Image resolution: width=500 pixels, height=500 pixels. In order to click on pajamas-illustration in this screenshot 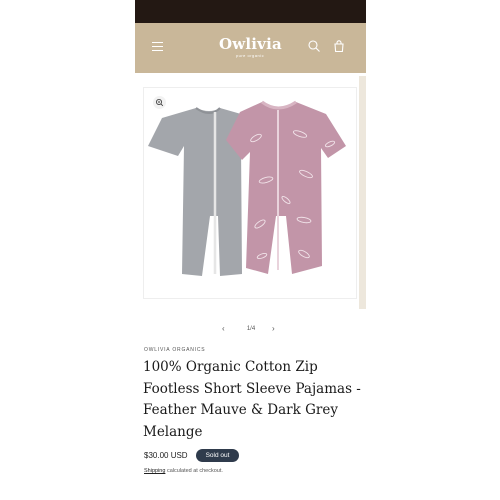, I will do `click(247, 188)`.